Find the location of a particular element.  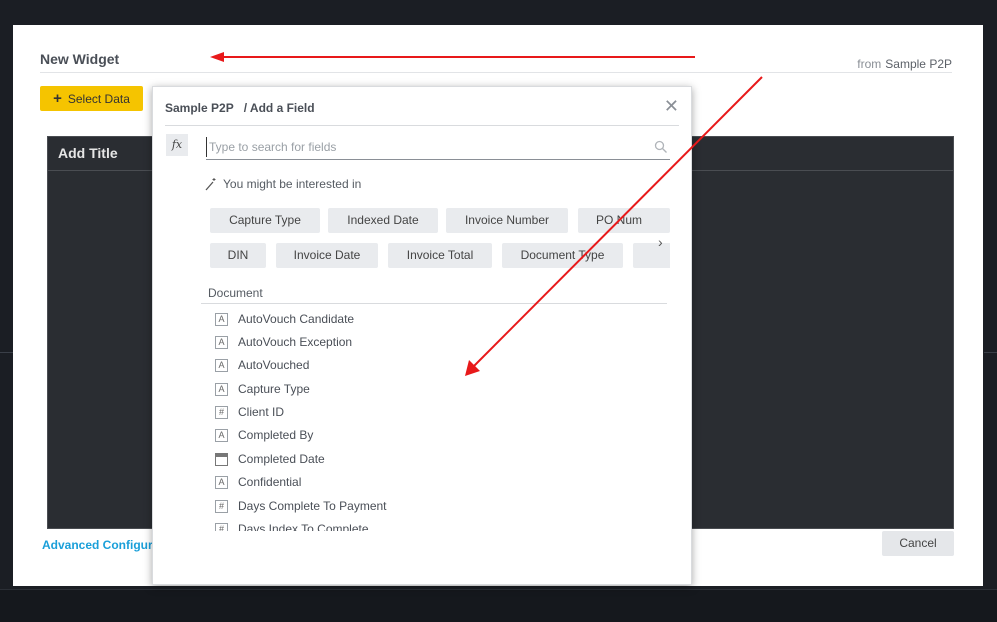

list-item: # Client ID is located at coordinates (249, 412).